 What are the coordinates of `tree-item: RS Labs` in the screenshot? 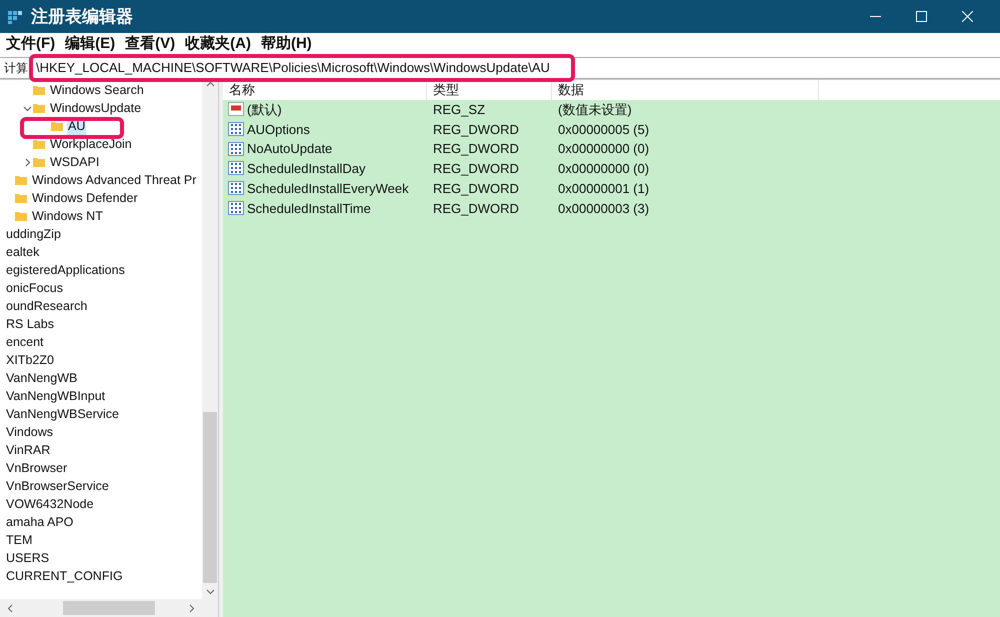 It's located at (30, 324).